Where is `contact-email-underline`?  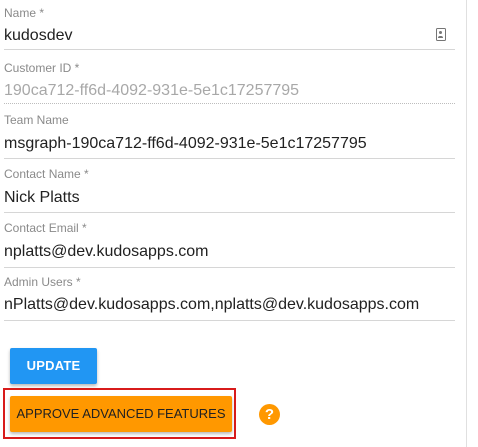 contact-email-underline is located at coordinates (229, 267).